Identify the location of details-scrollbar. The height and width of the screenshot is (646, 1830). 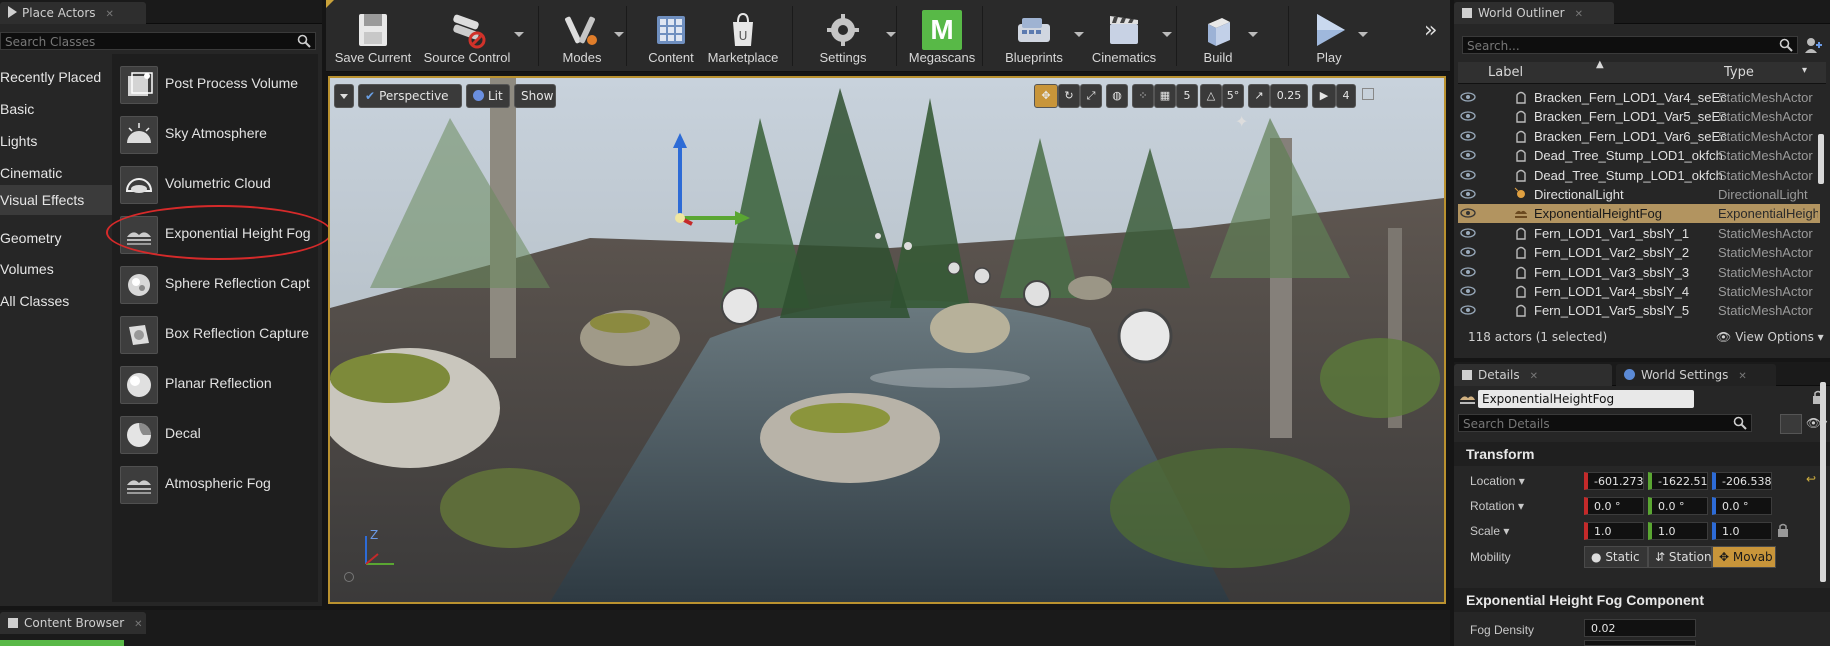
(1823, 482).